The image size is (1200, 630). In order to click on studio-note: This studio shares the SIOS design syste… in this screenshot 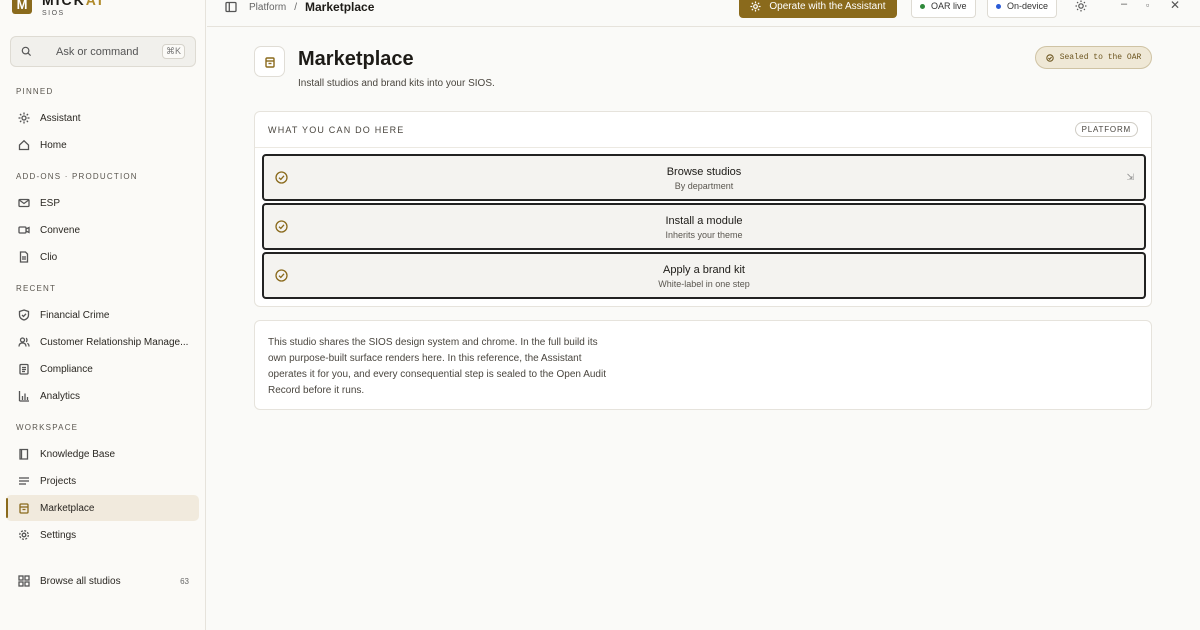, I will do `click(703, 365)`.